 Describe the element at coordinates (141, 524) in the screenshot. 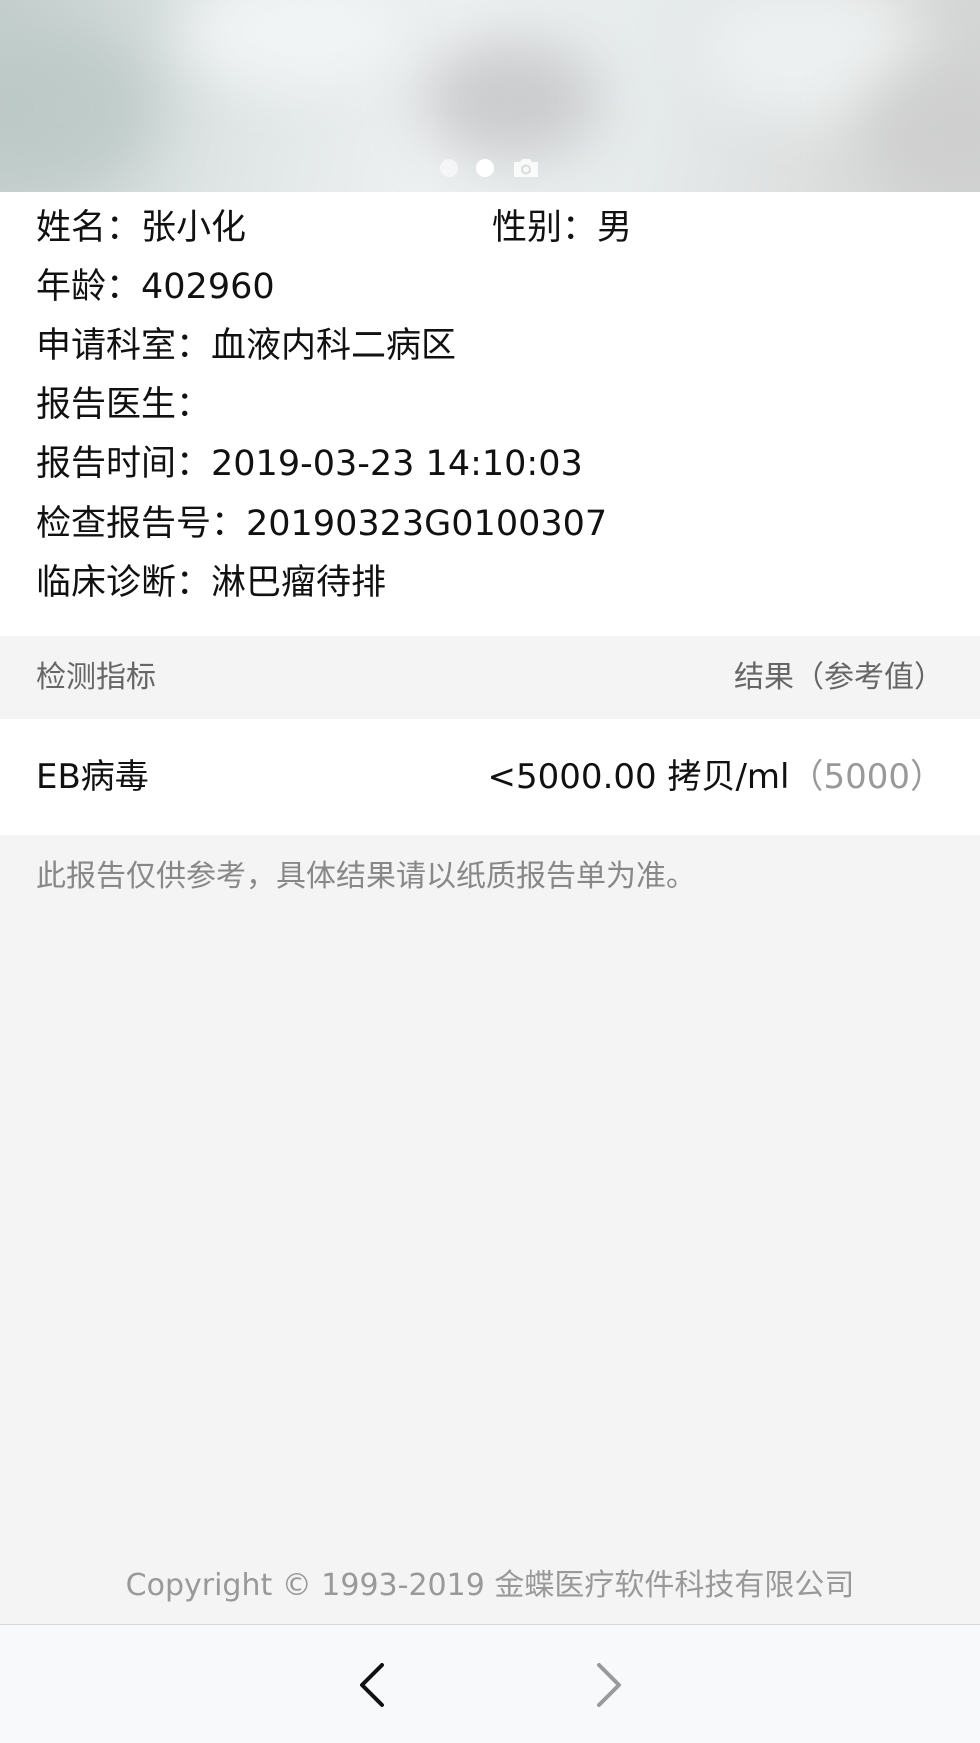

I see `report-number-label: 检查报告号：` at that location.